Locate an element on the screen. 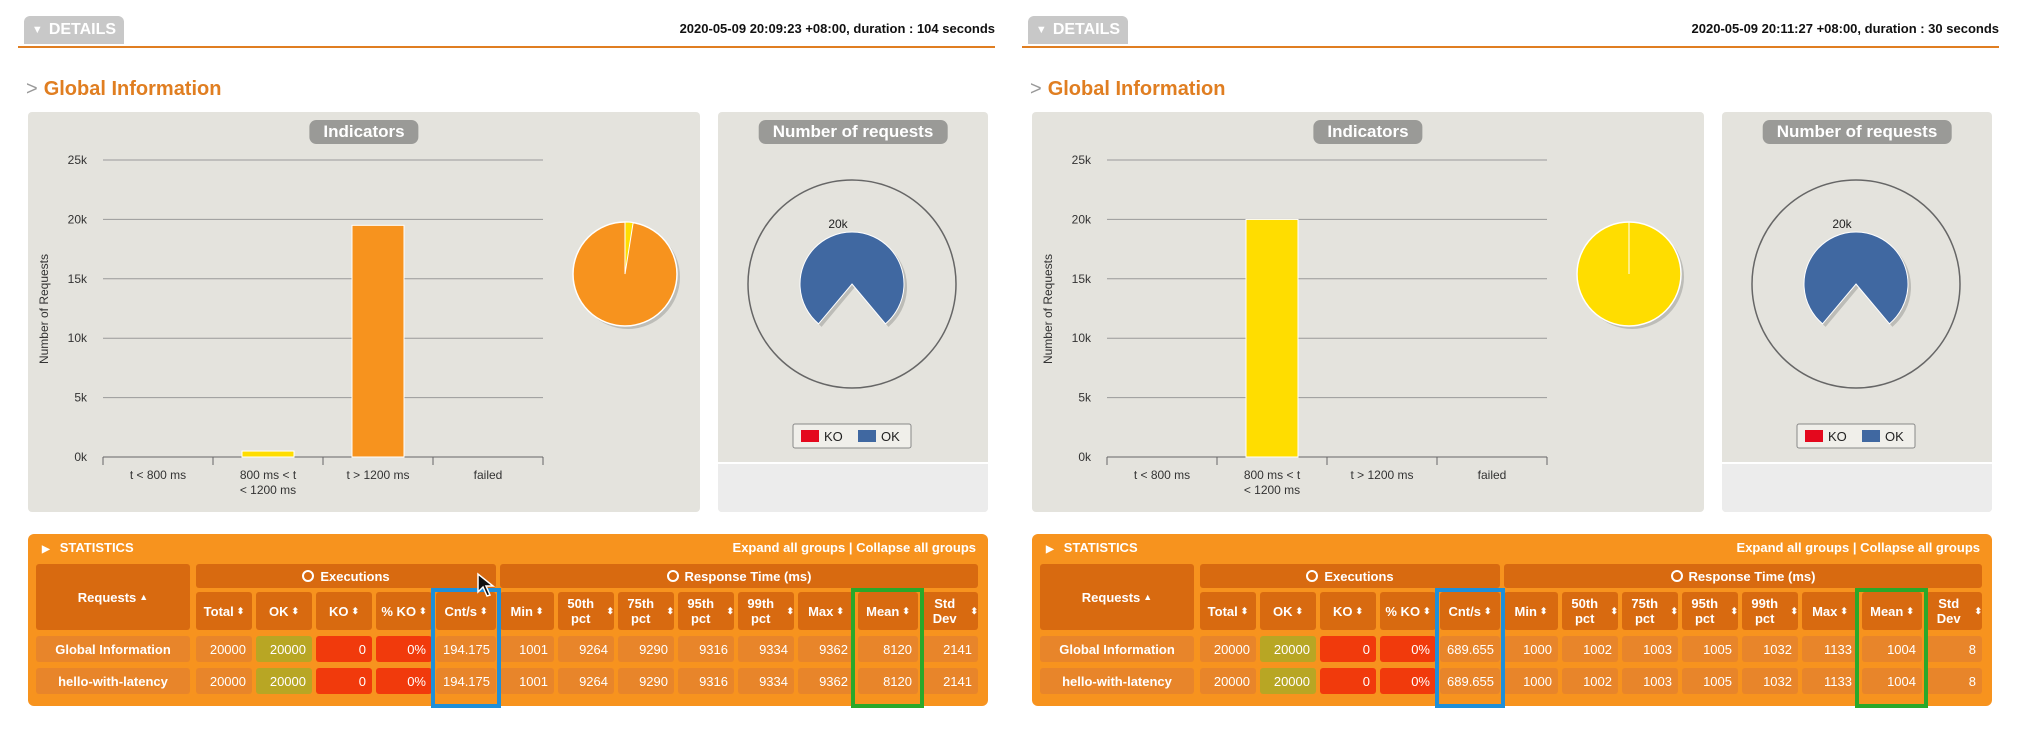 The width and height of the screenshot is (2026, 738). cell-p95-0-text: 9316 is located at coordinates (713, 649).